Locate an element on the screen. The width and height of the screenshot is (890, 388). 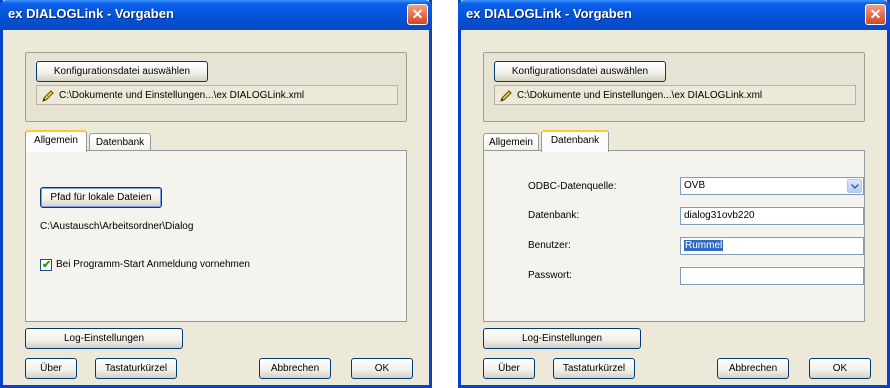
checkmark-icon: ✔ is located at coordinates (47, 265).